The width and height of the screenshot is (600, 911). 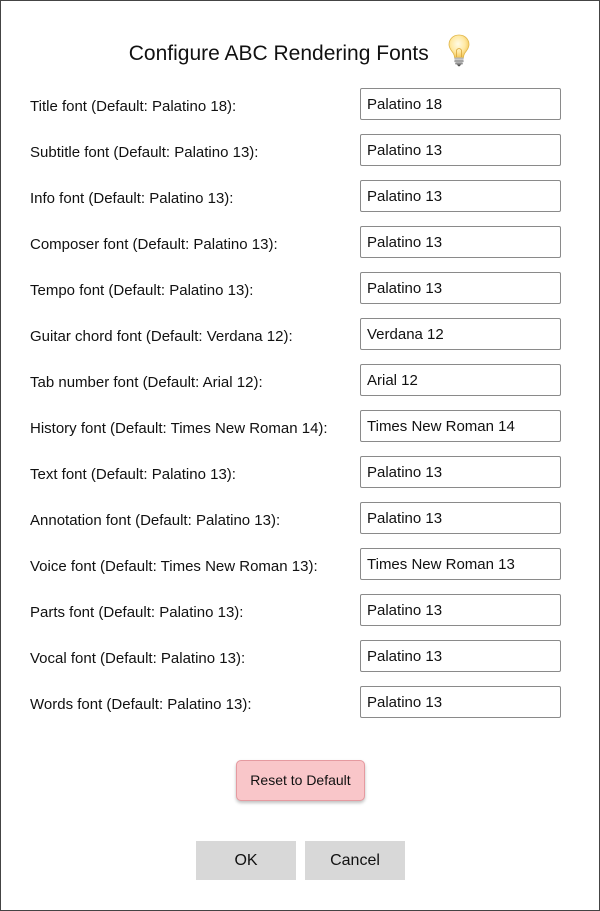 What do you see at coordinates (278, 53) in the screenshot?
I see `dialog-title: Configure ABC Rendering Fonts` at bounding box center [278, 53].